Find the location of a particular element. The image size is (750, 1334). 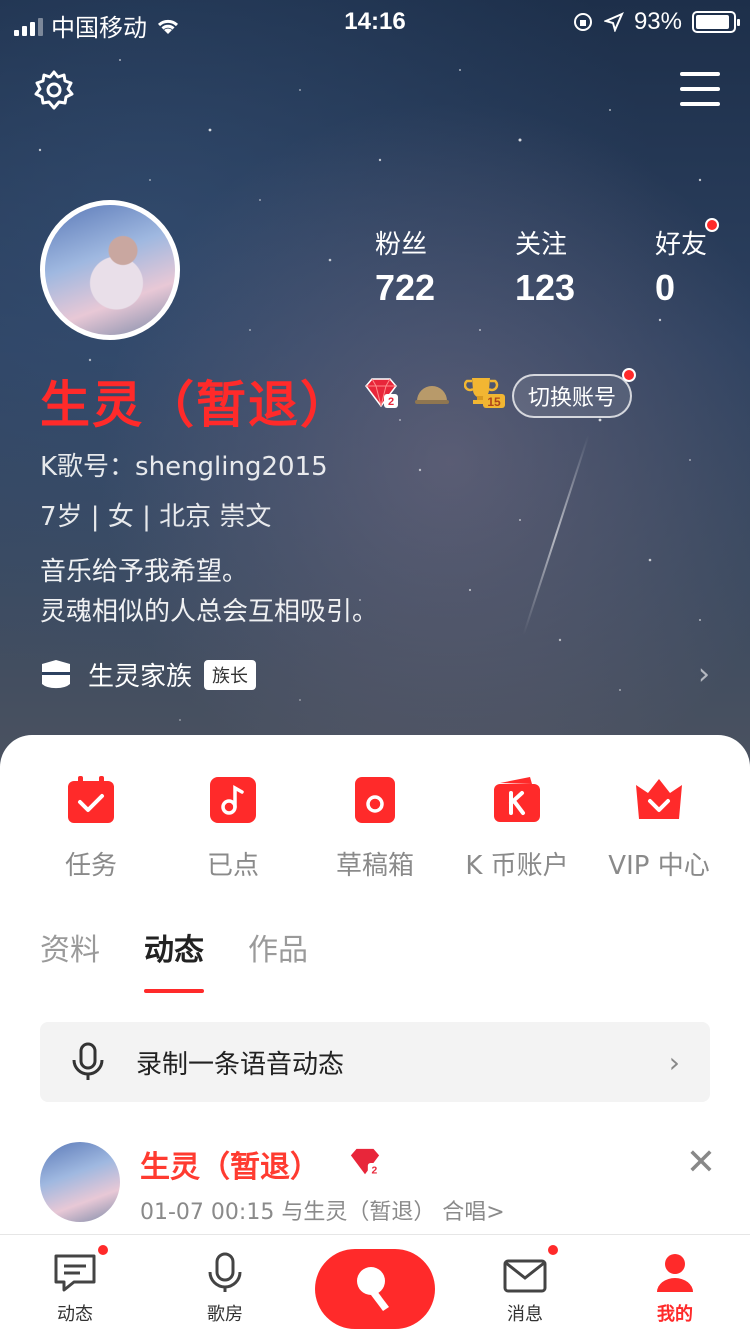

quick-action-label: 草稿箱 is located at coordinates (374, 866).